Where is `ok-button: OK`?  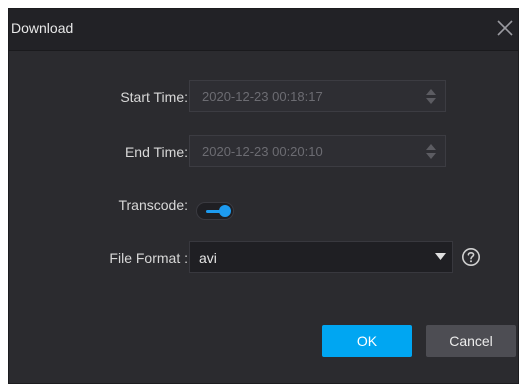
ok-button: OK is located at coordinates (367, 341).